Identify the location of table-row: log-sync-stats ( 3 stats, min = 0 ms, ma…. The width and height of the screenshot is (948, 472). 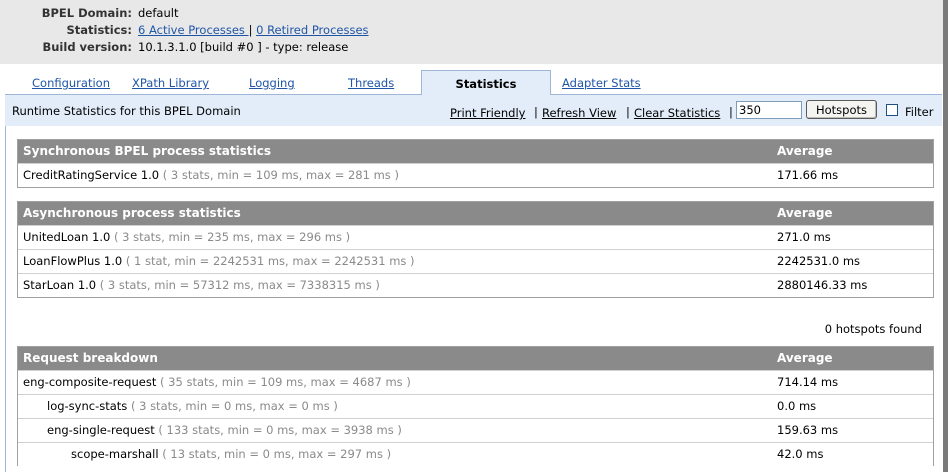
(475, 406).